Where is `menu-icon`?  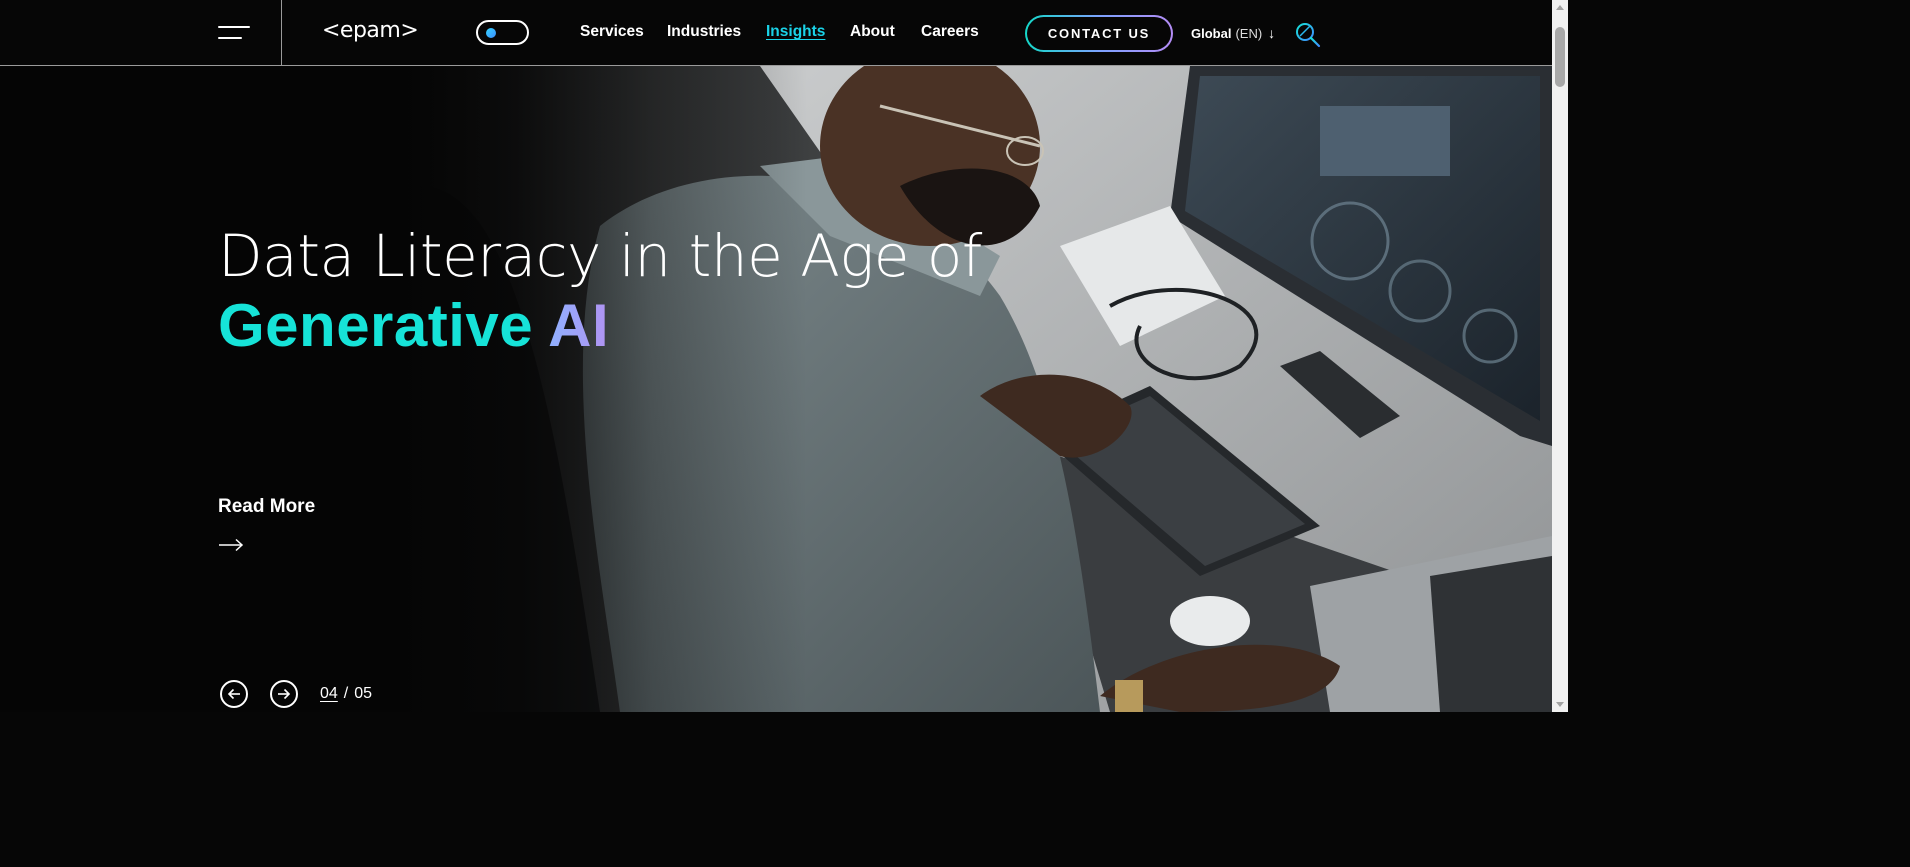
menu-icon is located at coordinates (234, 33).